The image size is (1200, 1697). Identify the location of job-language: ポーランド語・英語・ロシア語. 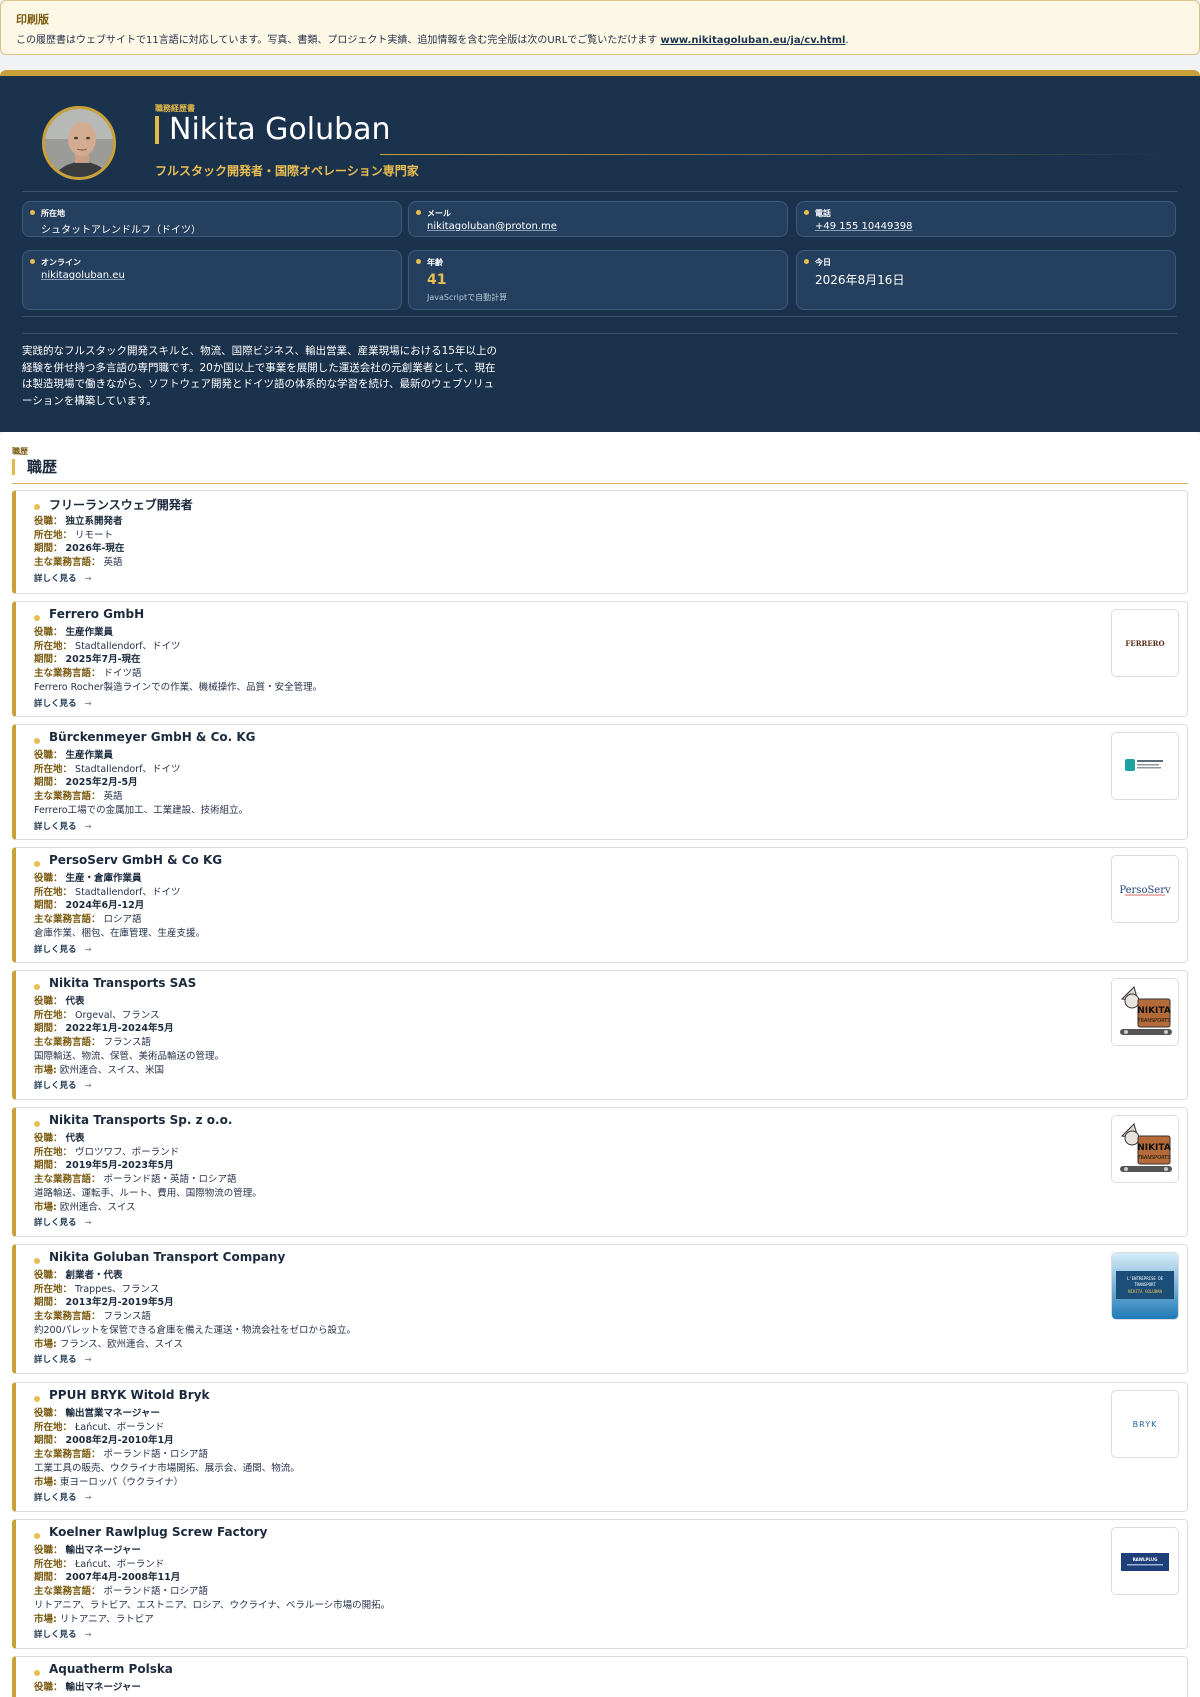
(170, 1180).